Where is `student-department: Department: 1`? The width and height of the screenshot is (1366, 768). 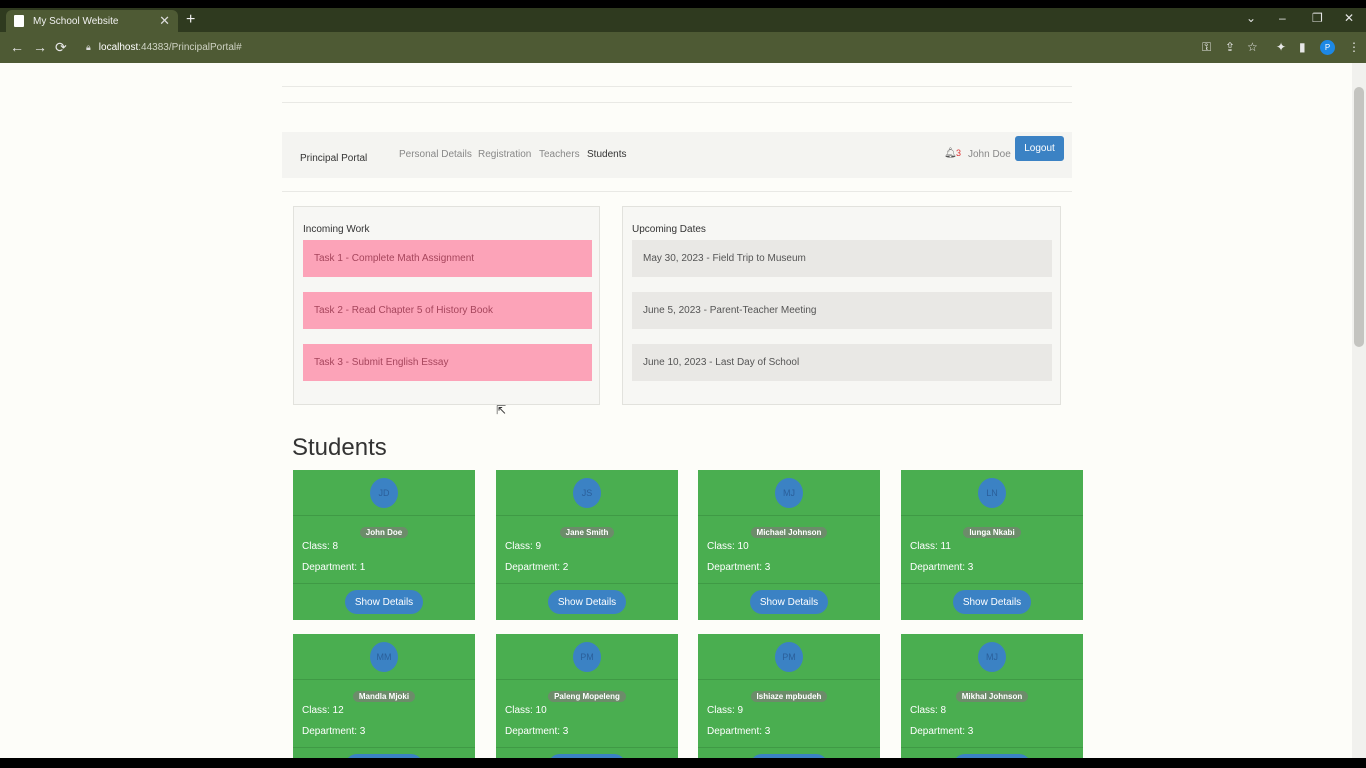
student-department: Department: 1 is located at coordinates (334, 567).